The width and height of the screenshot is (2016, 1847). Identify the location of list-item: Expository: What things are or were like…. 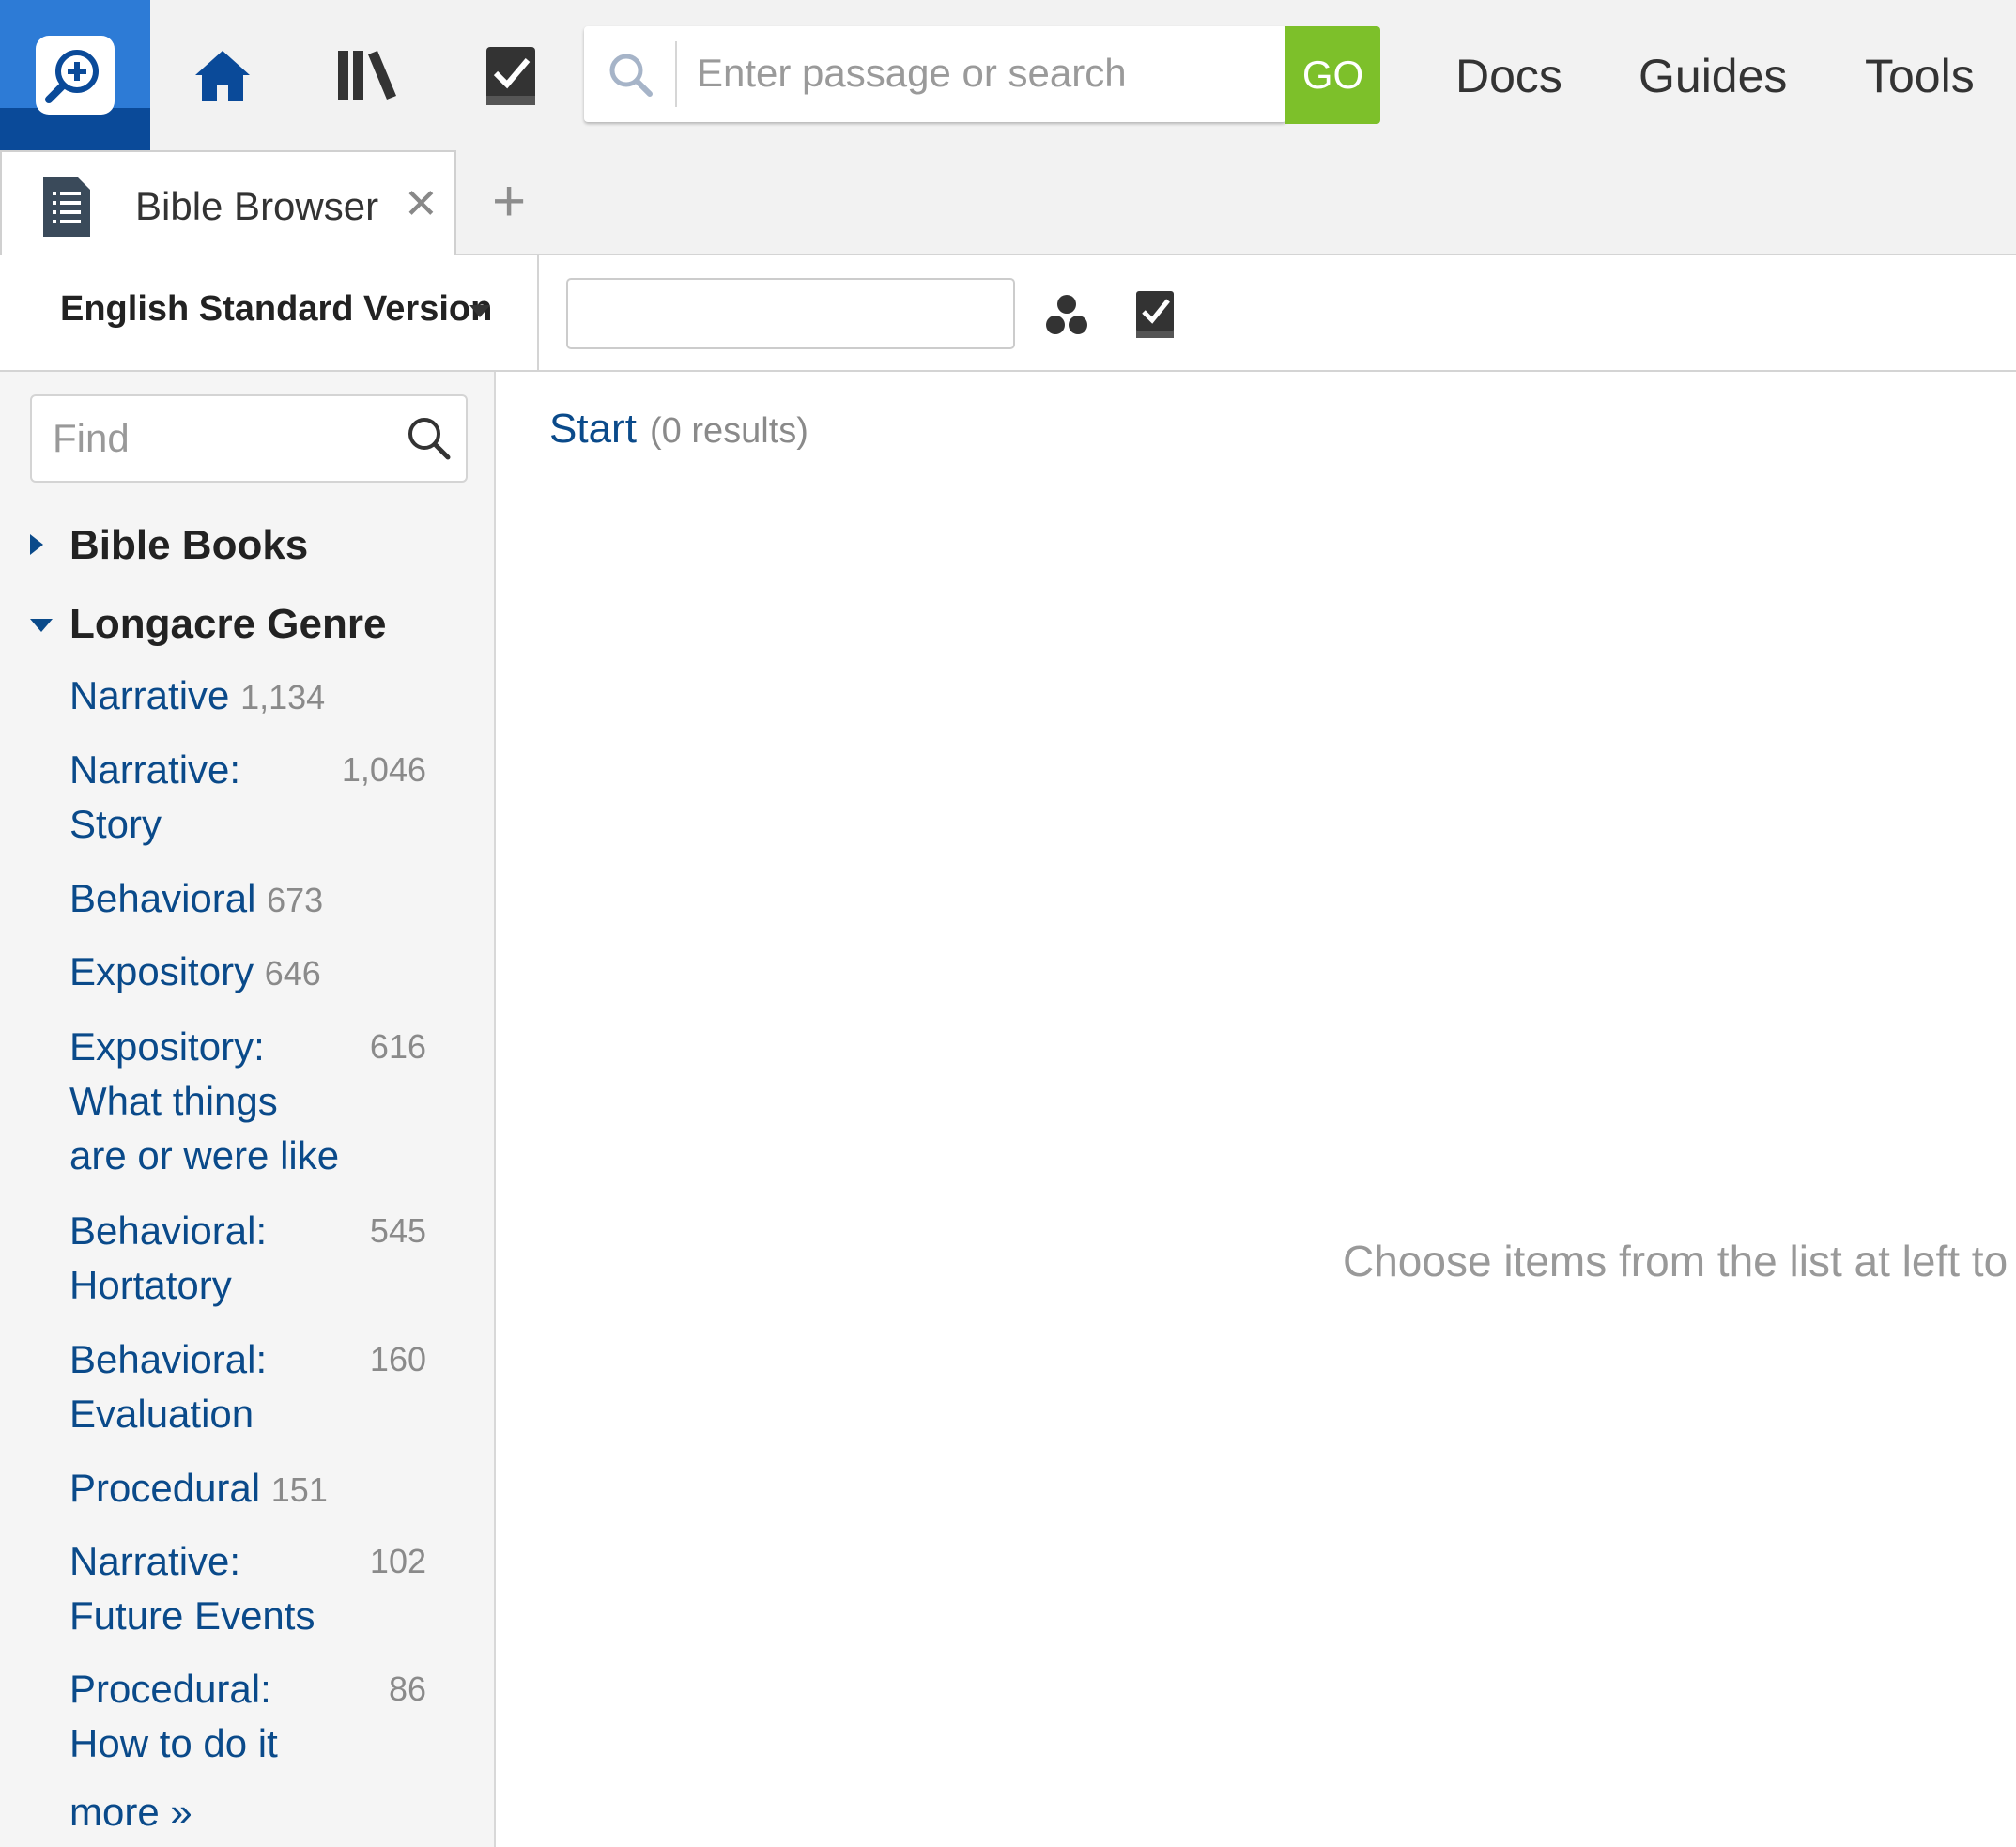
(257, 1101).